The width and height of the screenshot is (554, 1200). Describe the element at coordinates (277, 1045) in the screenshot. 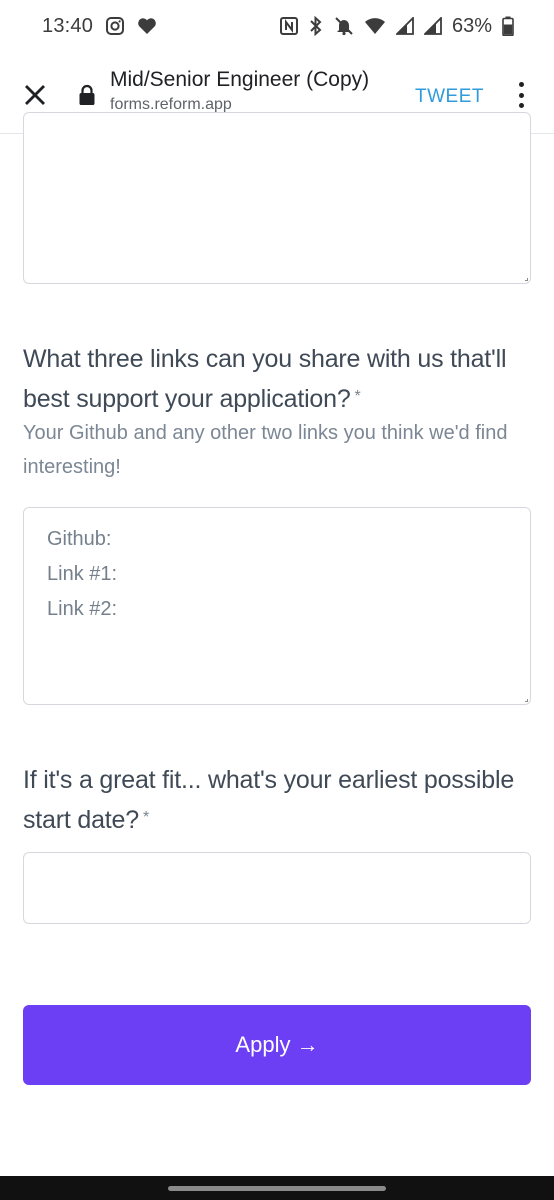

I see `apply-button: Apply →` at that location.